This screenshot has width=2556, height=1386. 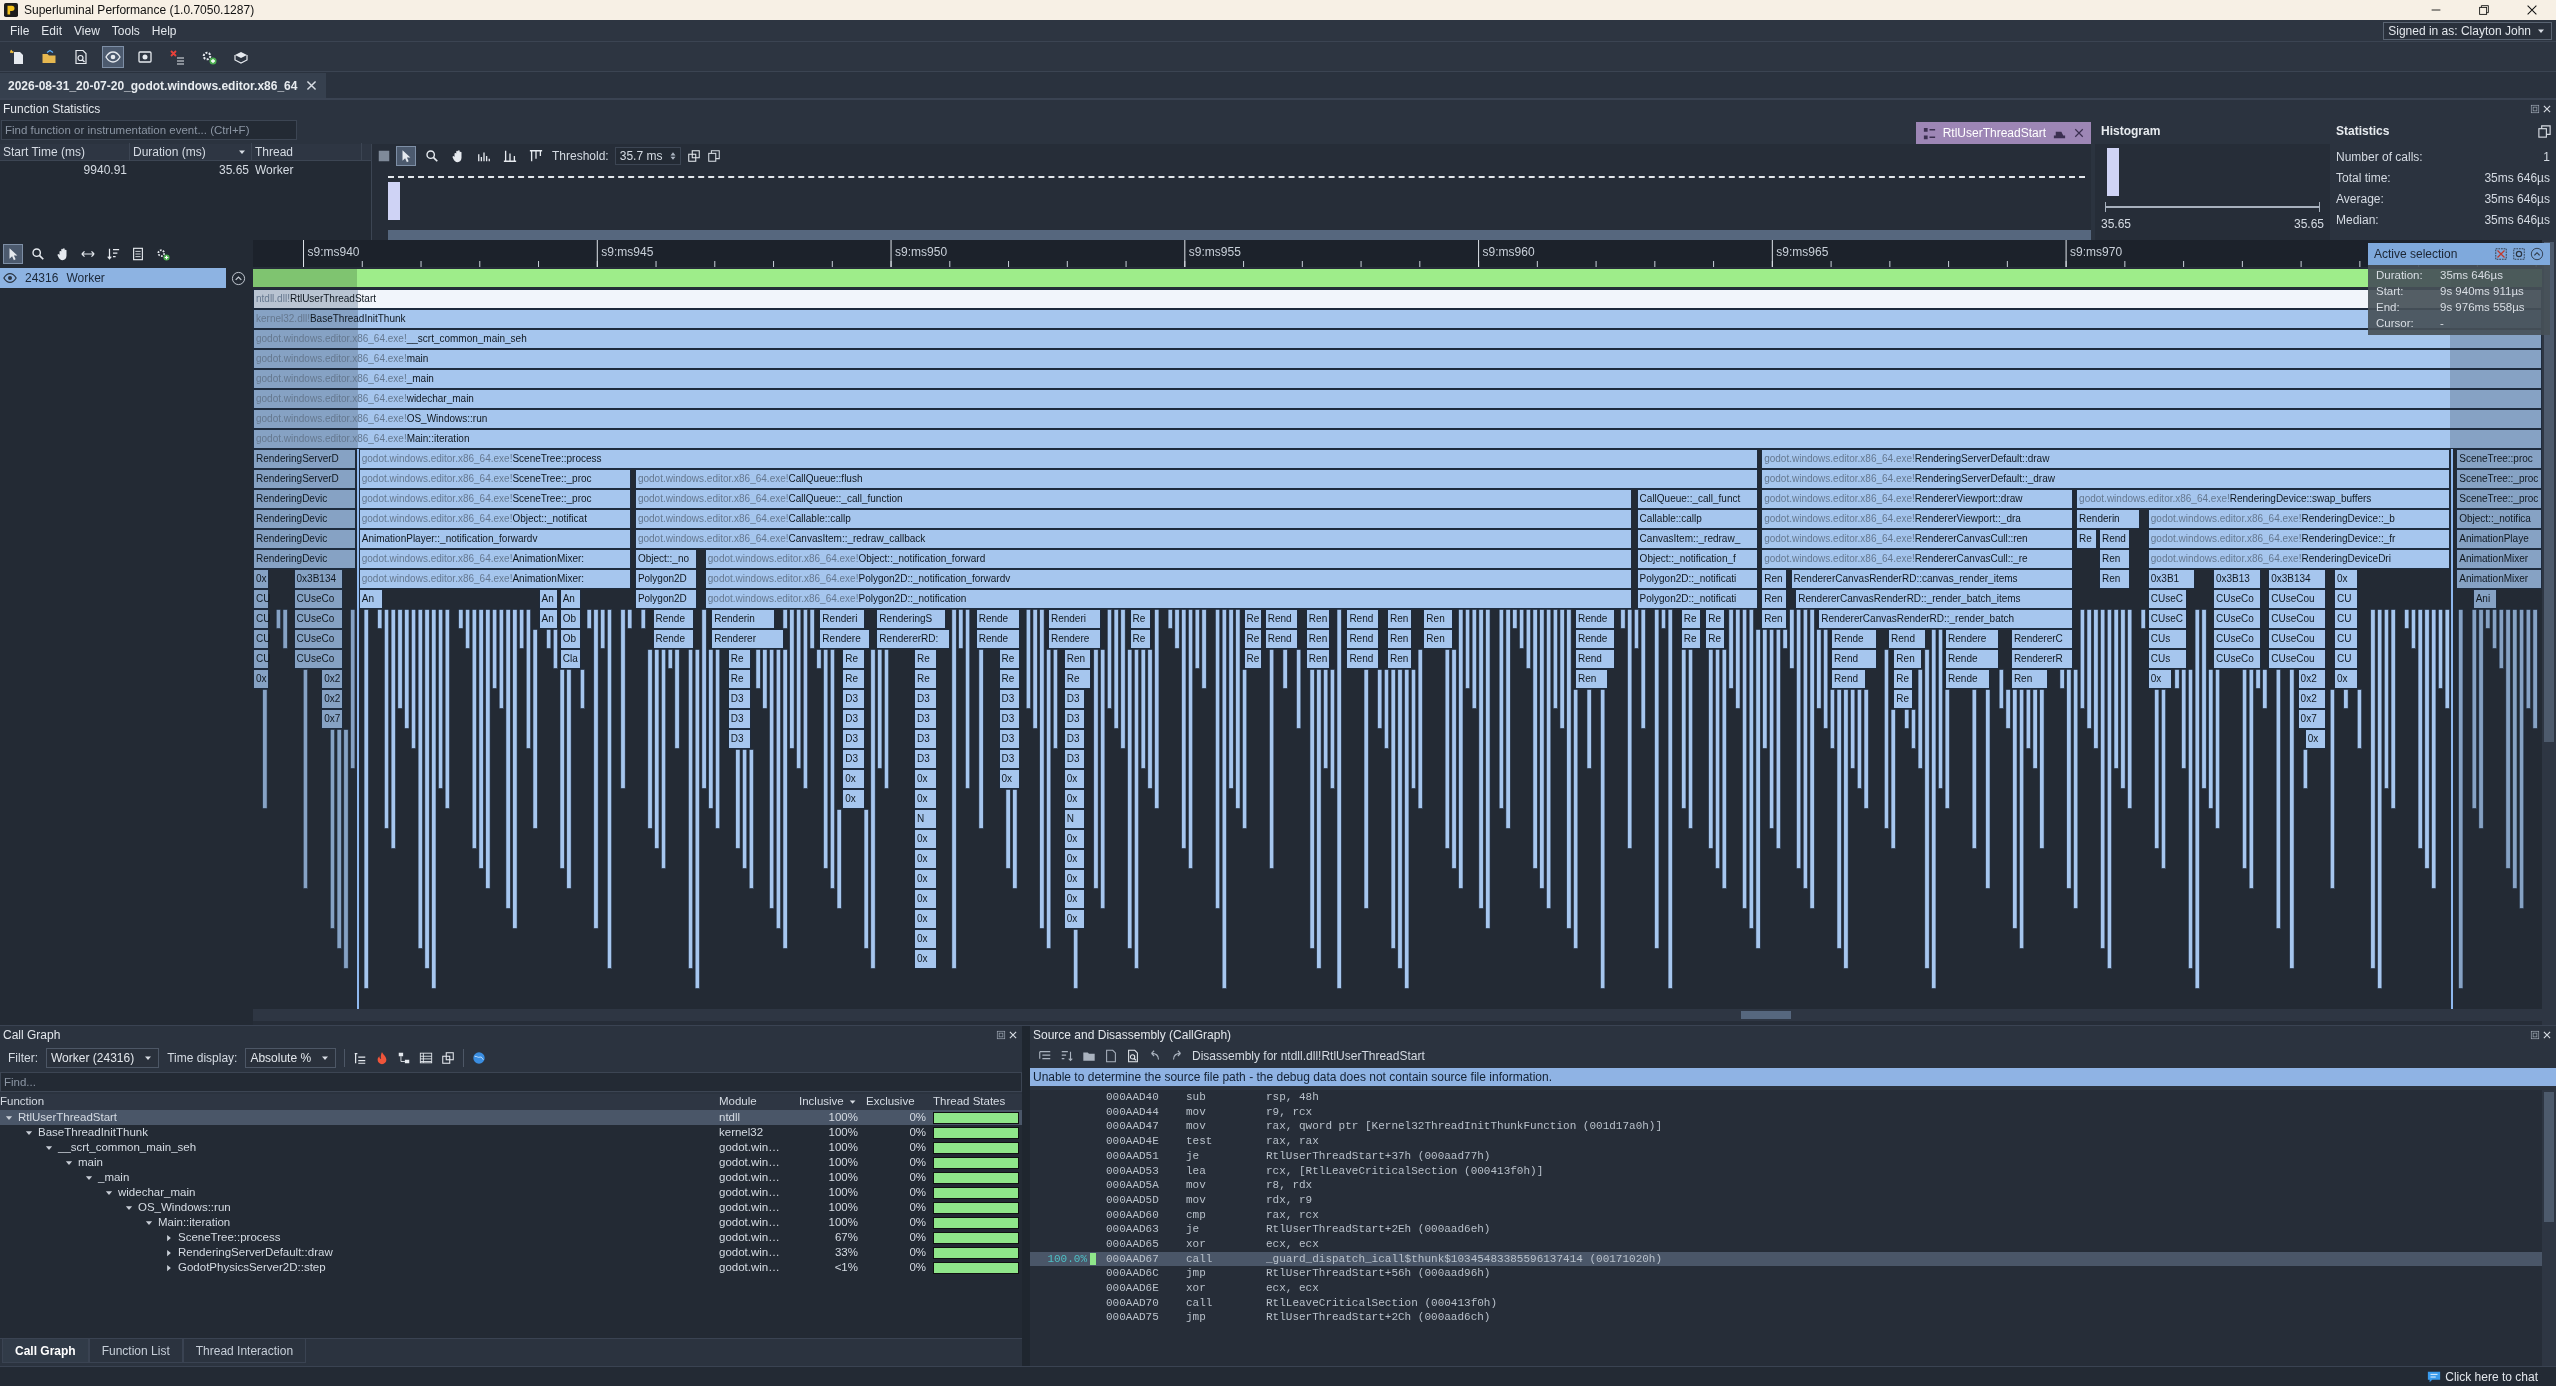 What do you see at coordinates (1917, 559) in the screenshot?
I see `function-frame: godot.windows.editor.x86_64.exe!RendererCanvasCull::_re` at bounding box center [1917, 559].